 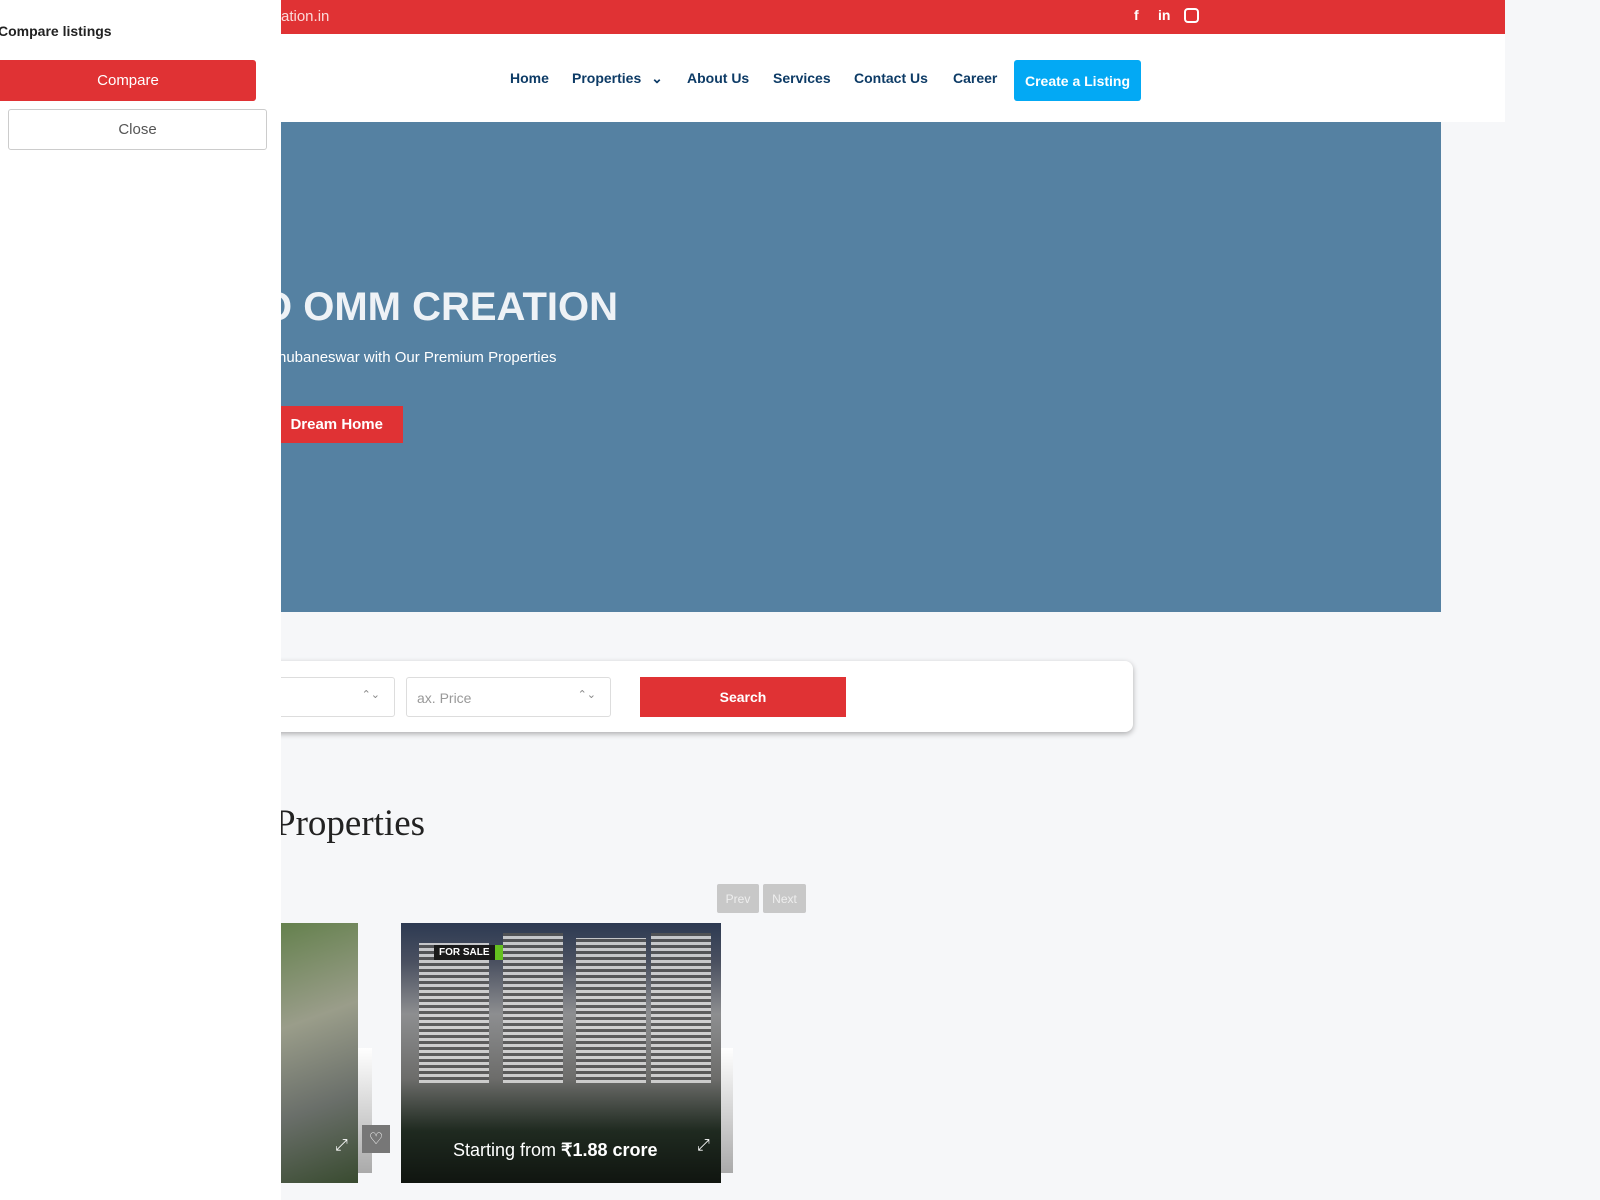 What do you see at coordinates (468, 952) in the screenshot?
I see `for-sale-badge: FOR SALE` at bounding box center [468, 952].